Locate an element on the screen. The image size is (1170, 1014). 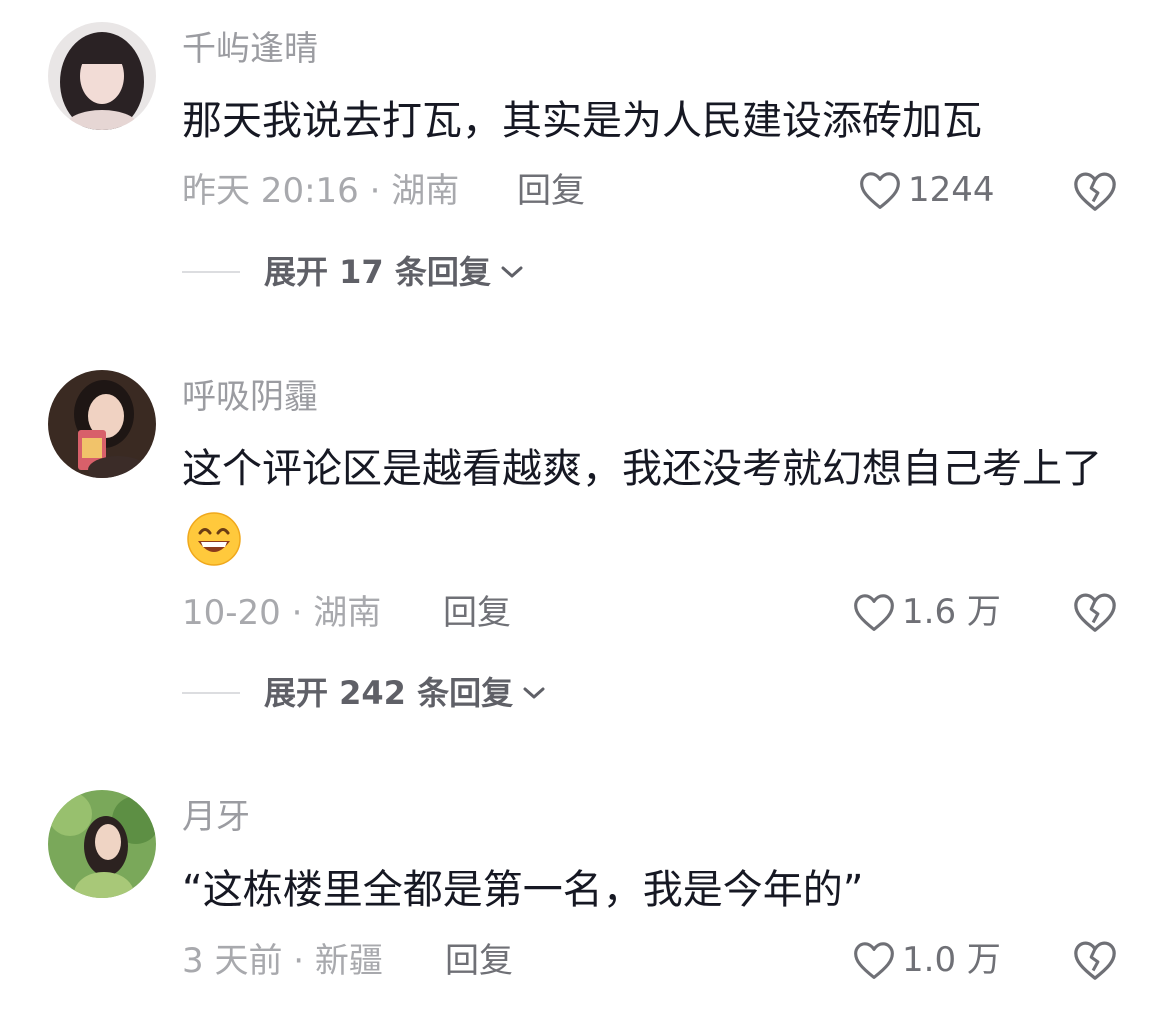
expand-replies: 展开 242 条回复 is located at coordinates (364, 693).